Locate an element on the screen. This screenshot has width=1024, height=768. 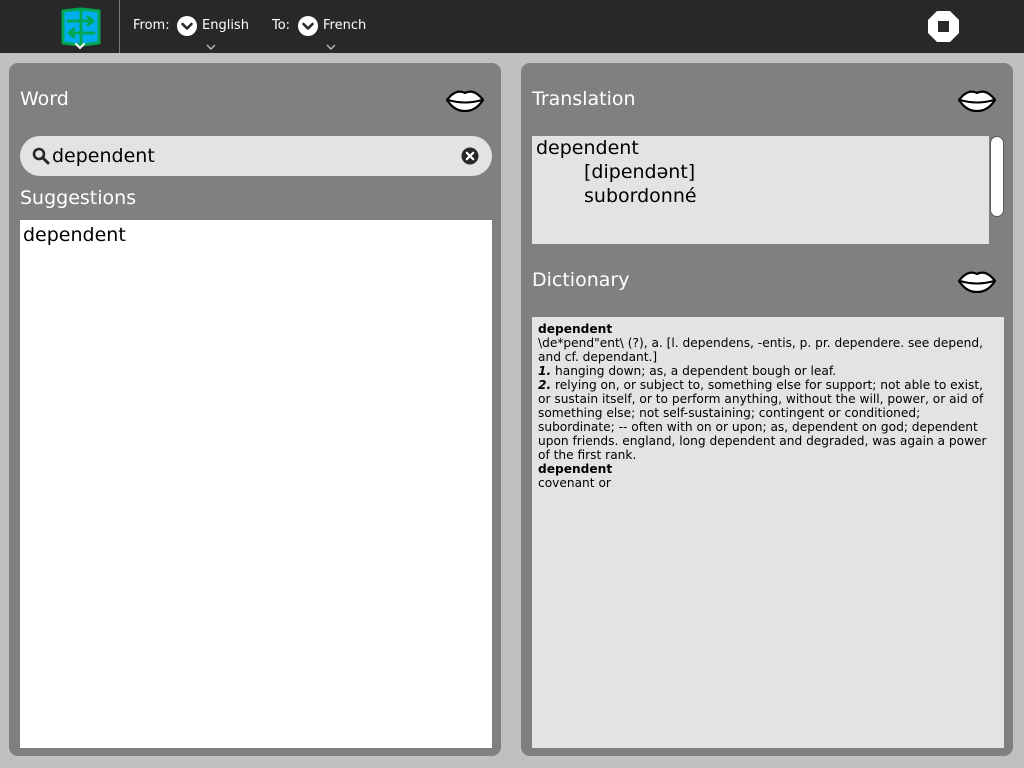
from-language-value: English is located at coordinates (225, 26).